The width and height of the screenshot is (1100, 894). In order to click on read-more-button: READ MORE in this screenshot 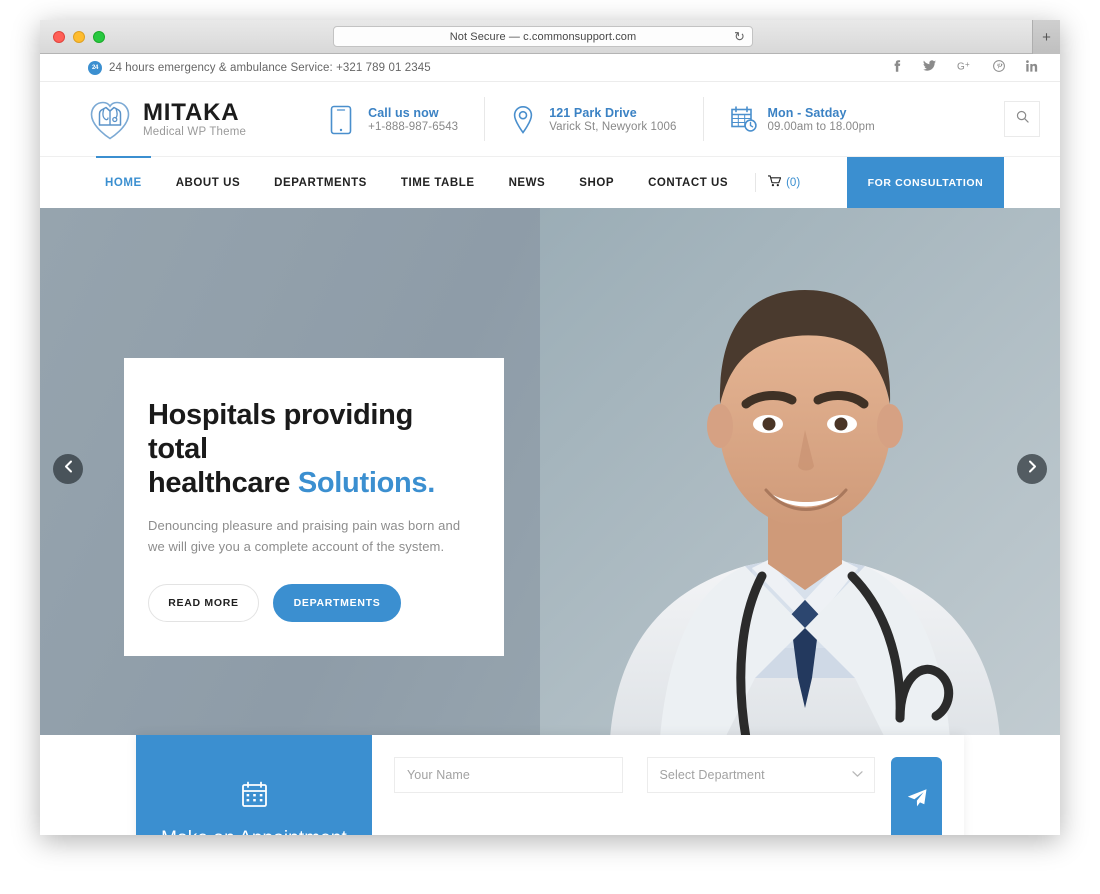, I will do `click(203, 603)`.